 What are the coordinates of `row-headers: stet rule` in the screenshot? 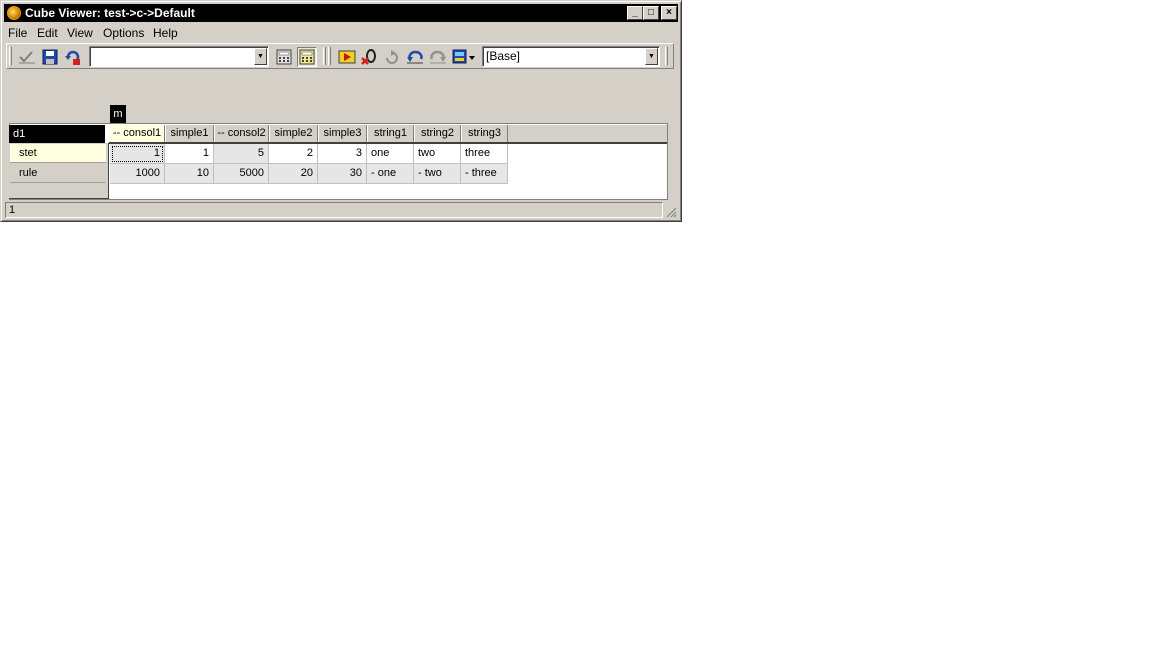 It's located at (59, 171).